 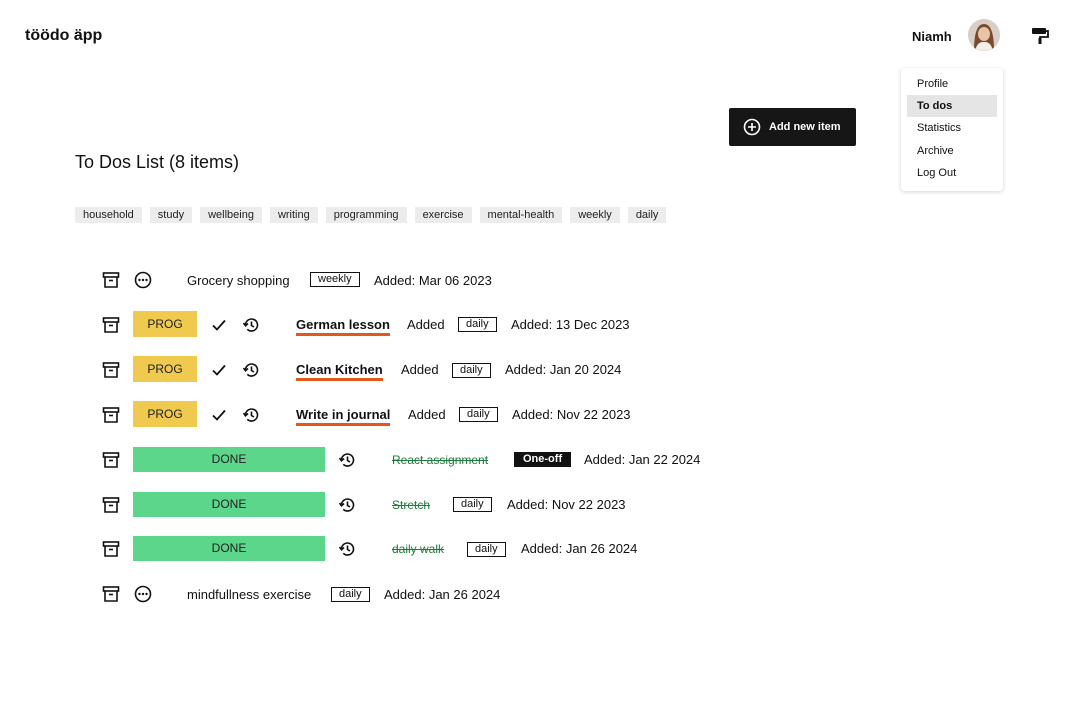 I want to click on tag-study: study, so click(x=171, y=215).